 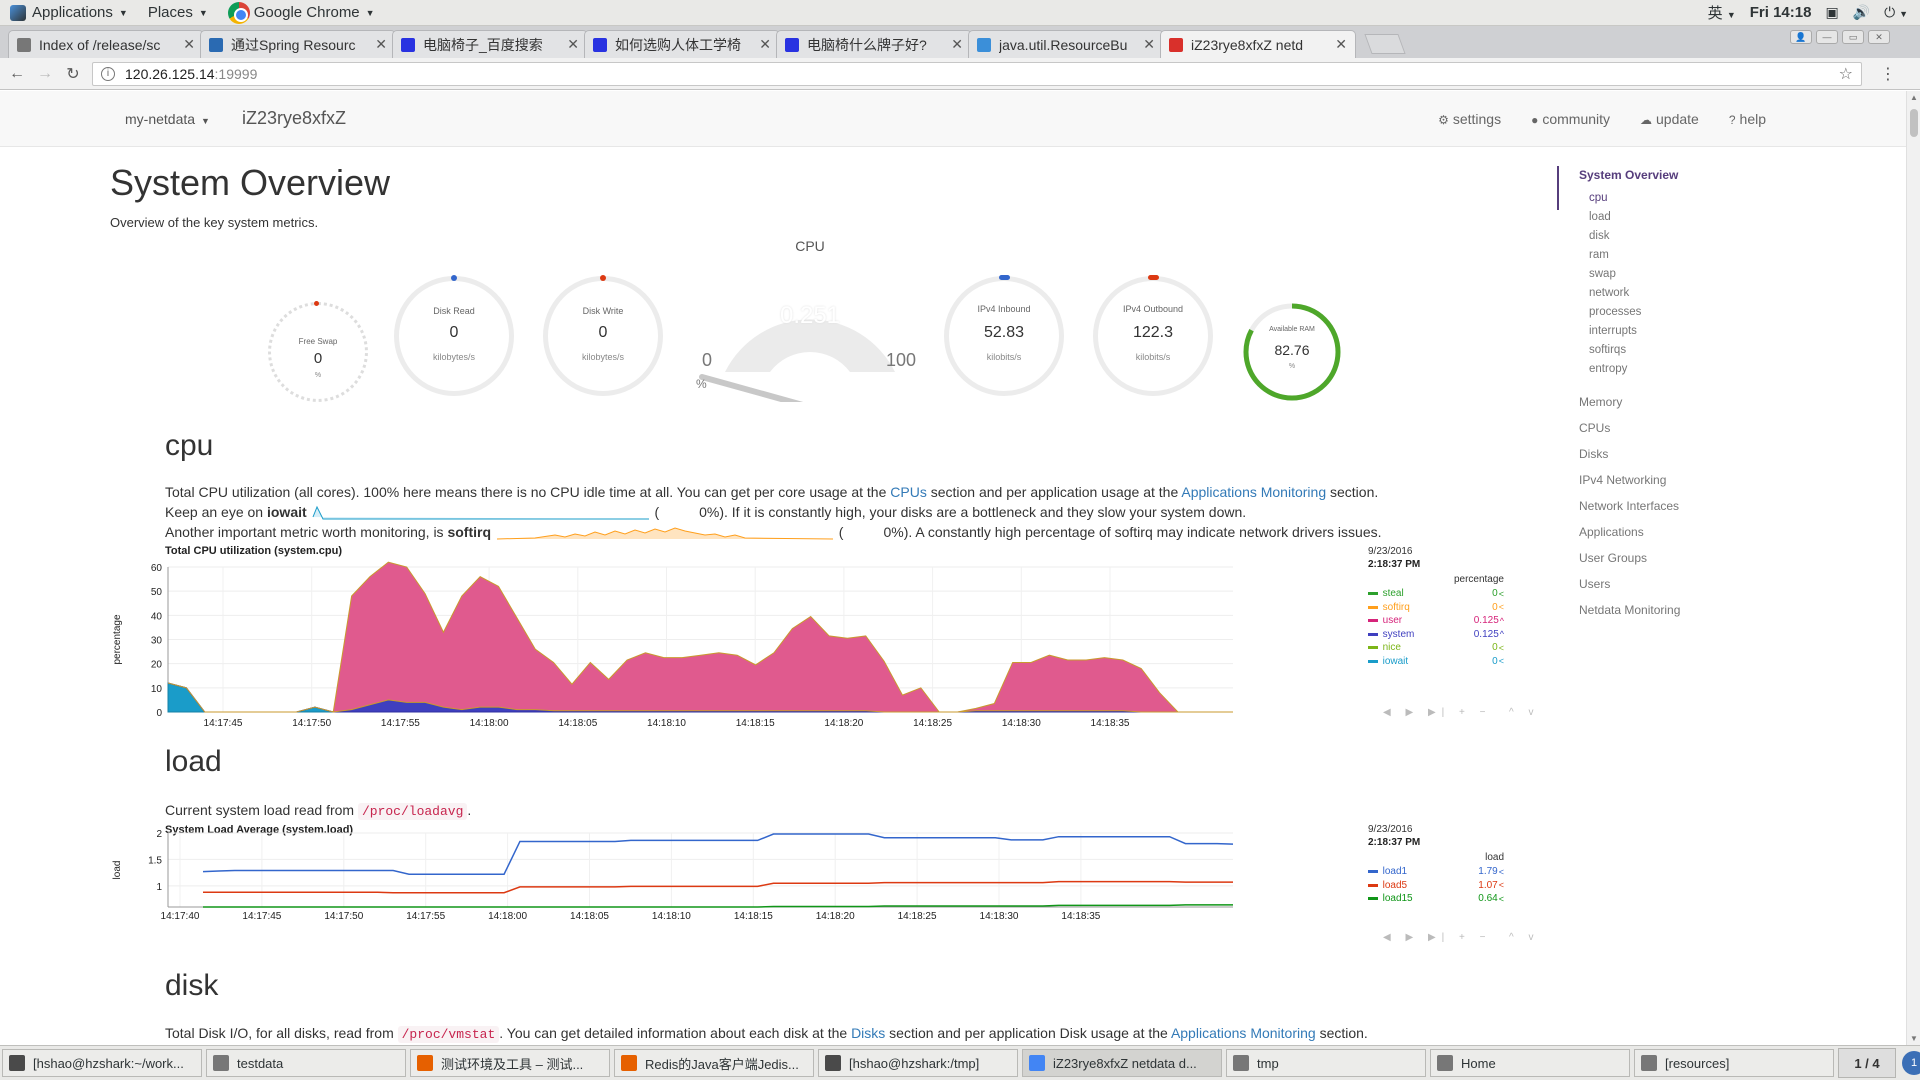 I want to click on forward-arrow-icon: →, so click(x=45, y=74).